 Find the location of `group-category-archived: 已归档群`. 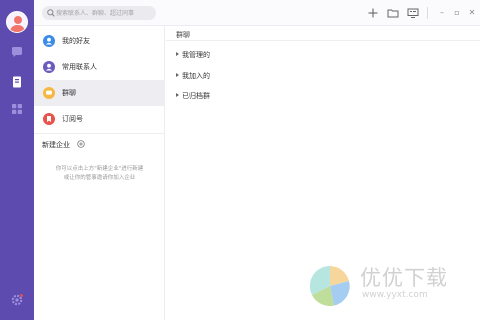

group-category-archived: 已归档群 is located at coordinates (193, 96).